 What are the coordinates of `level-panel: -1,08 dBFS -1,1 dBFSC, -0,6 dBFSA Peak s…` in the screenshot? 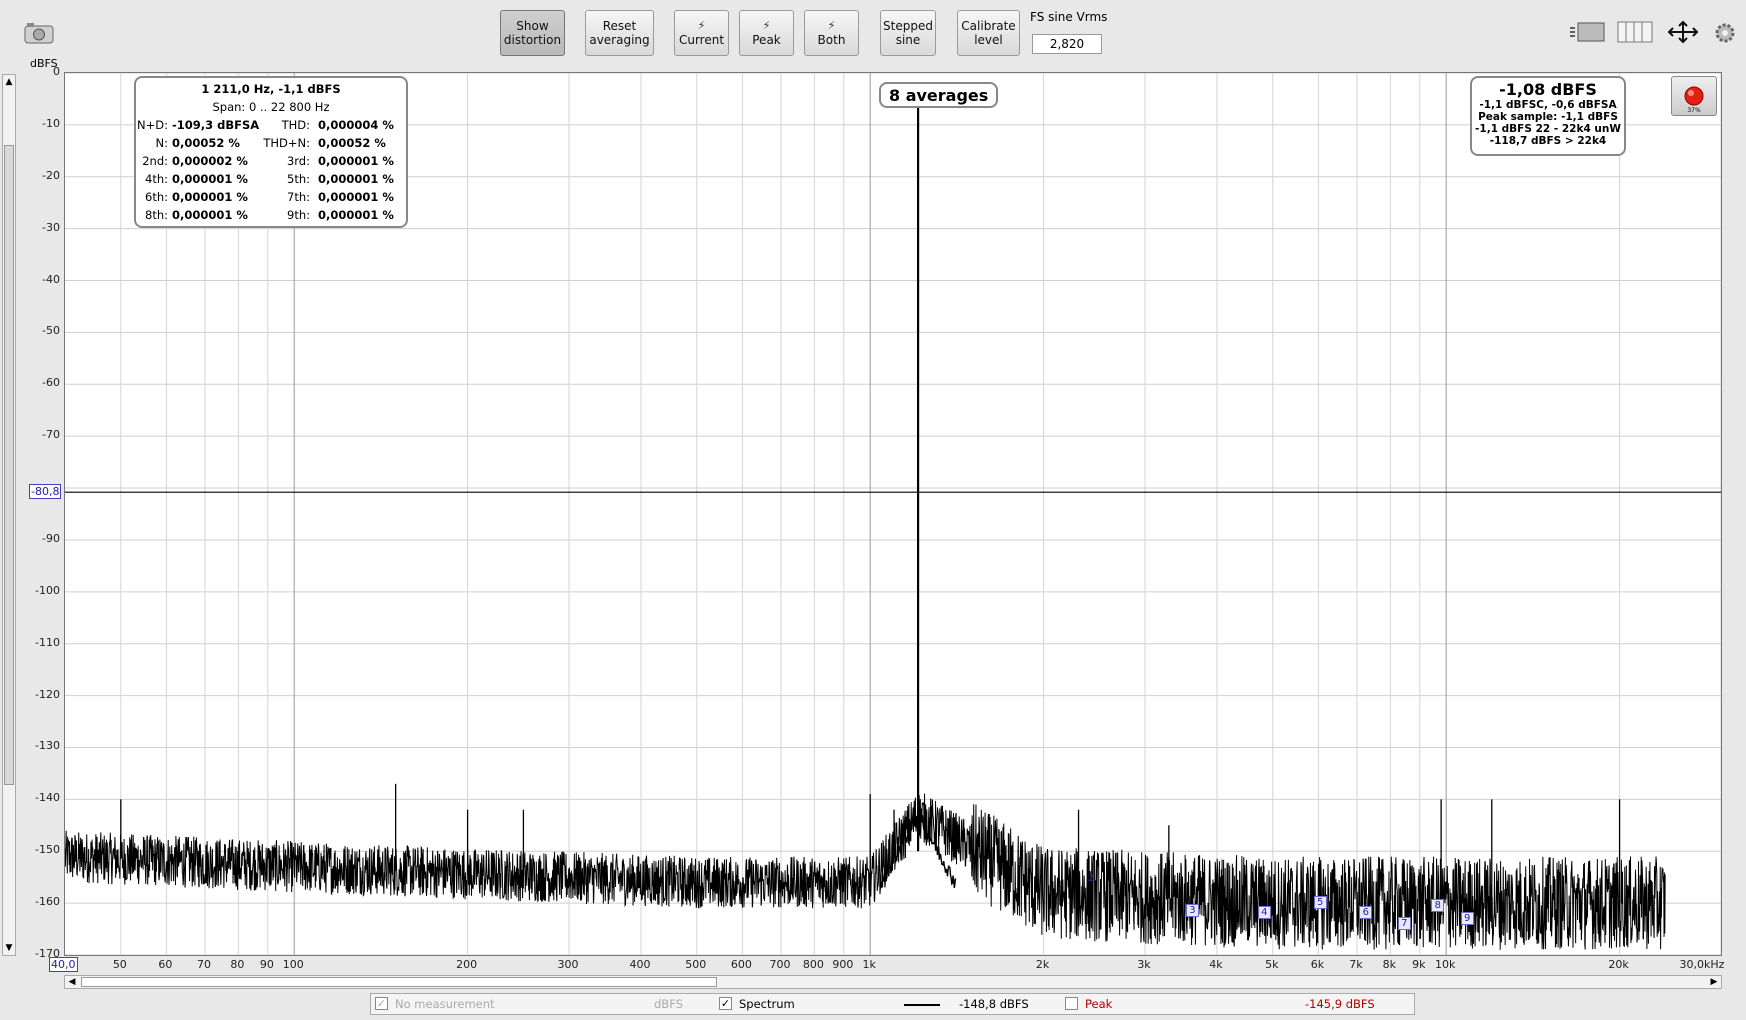 It's located at (1548, 116).